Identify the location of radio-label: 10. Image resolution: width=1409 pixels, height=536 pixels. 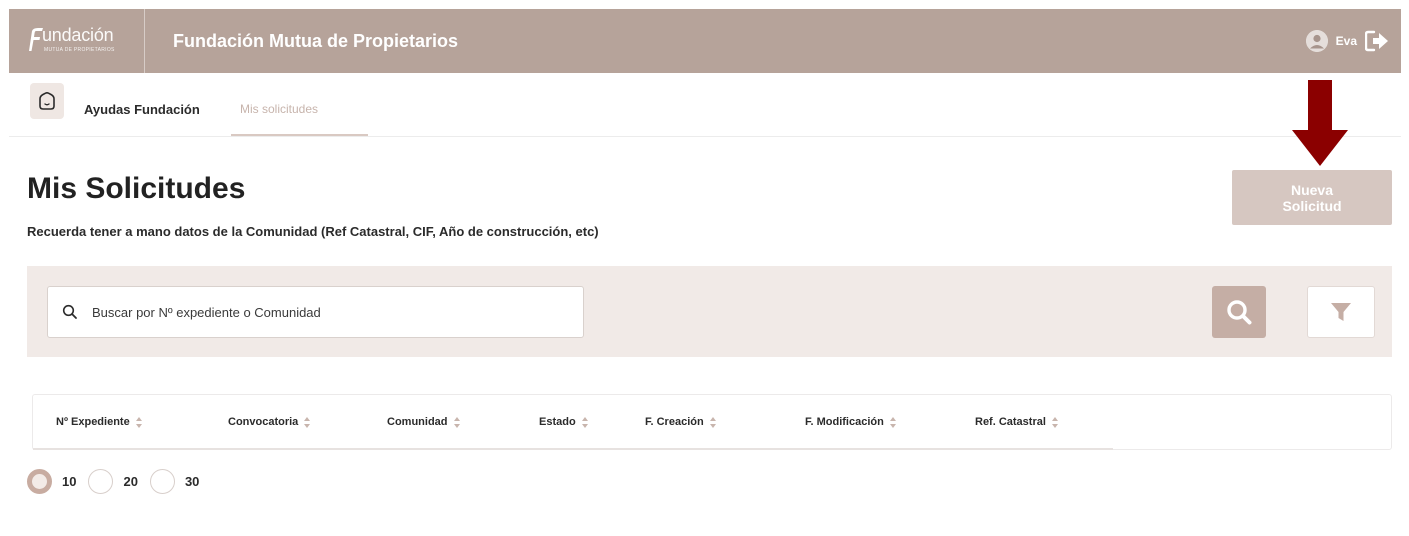
(69, 481).